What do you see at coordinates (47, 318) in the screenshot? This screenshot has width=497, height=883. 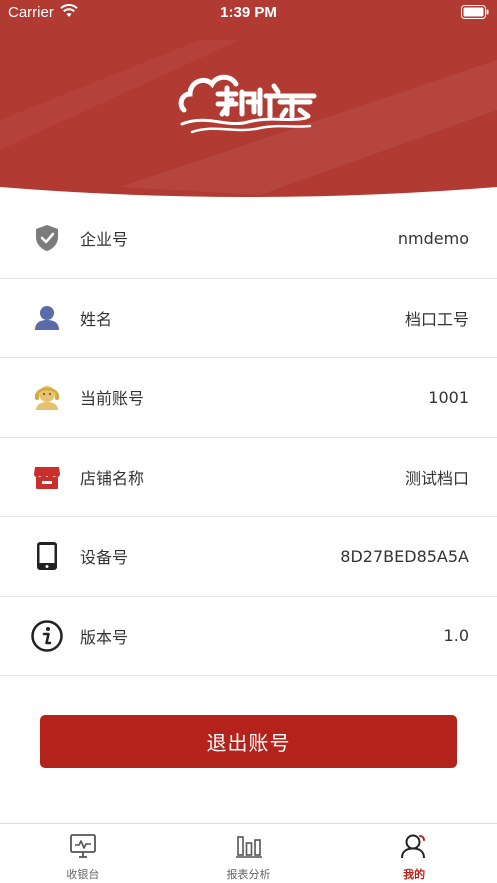 I see `person-icon` at bounding box center [47, 318].